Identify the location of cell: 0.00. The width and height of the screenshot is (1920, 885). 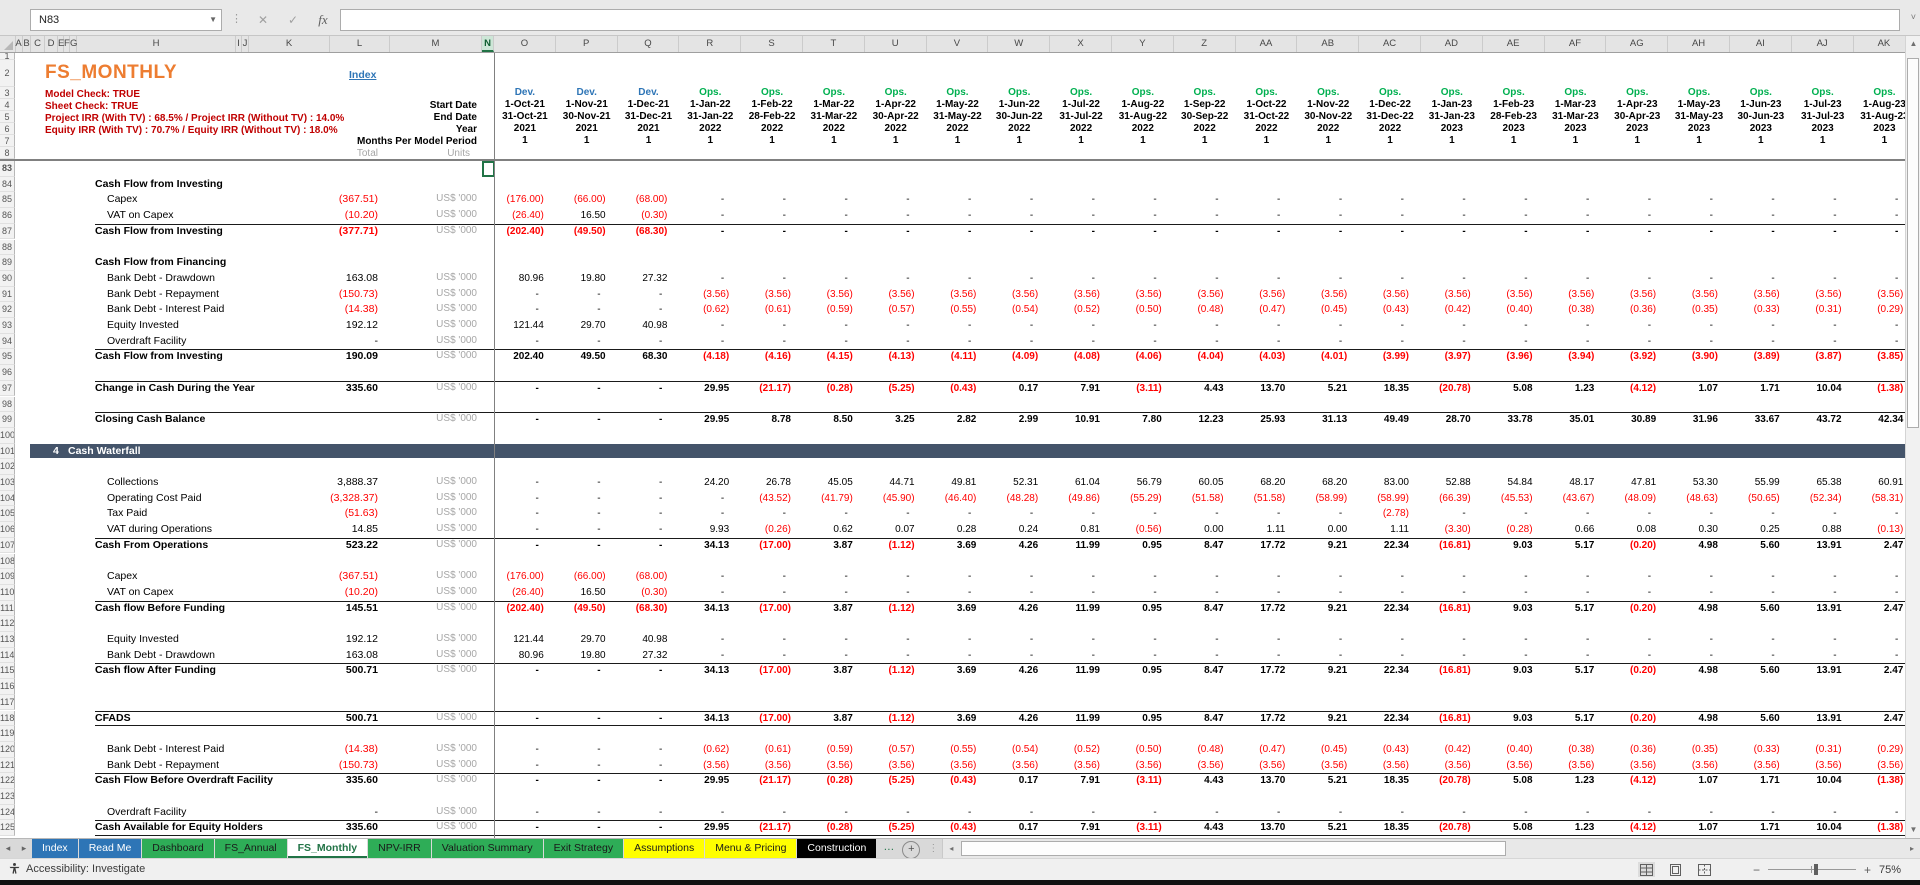
(1328, 530).